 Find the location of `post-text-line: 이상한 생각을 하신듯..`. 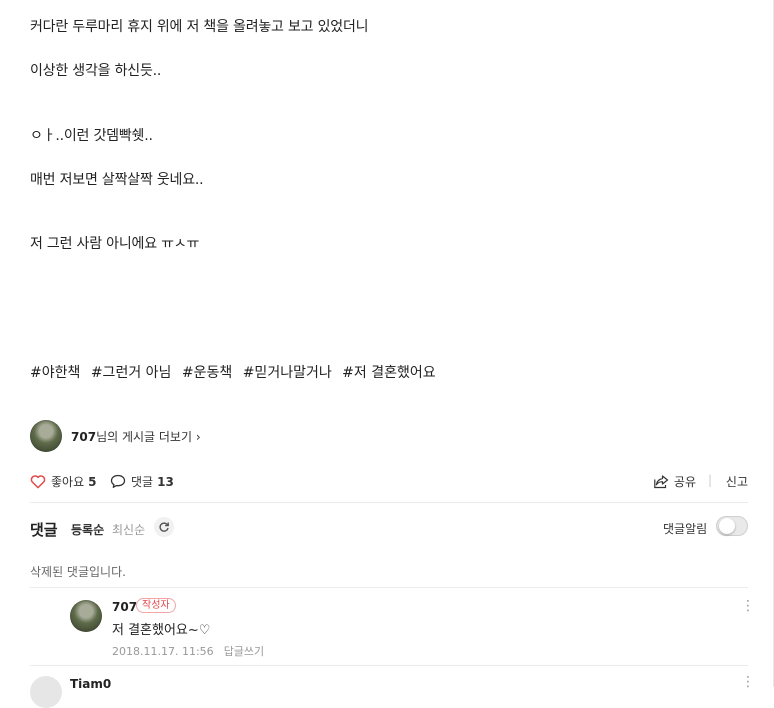

post-text-line: 이상한 생각을 하신듯.. is located at coordinates (96, 71).